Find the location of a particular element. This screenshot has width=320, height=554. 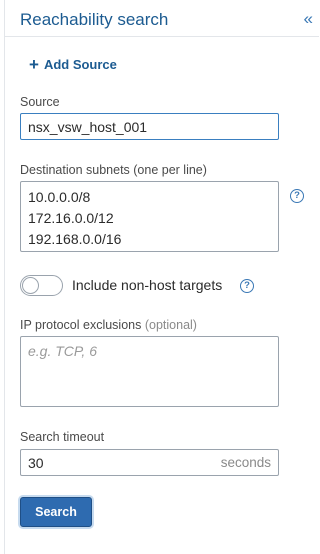

protocol-exclusions-label: IP protocol exclusions (optional) is located at coordinates (108, 325).